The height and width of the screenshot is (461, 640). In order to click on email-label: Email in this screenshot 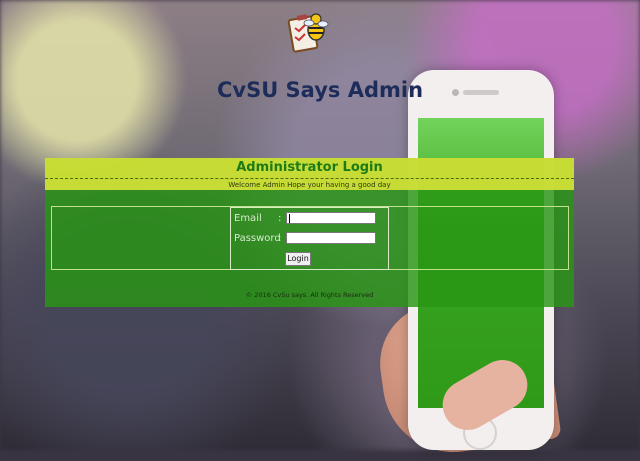, I will do `click(248, 218)`.